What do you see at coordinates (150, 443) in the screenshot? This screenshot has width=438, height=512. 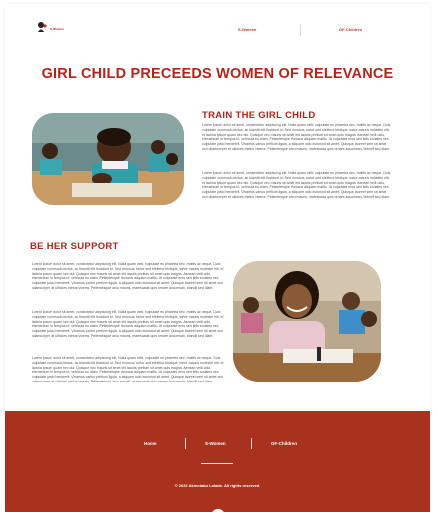 I see `footer-link-home: Home` at bounding box center [150, 443].